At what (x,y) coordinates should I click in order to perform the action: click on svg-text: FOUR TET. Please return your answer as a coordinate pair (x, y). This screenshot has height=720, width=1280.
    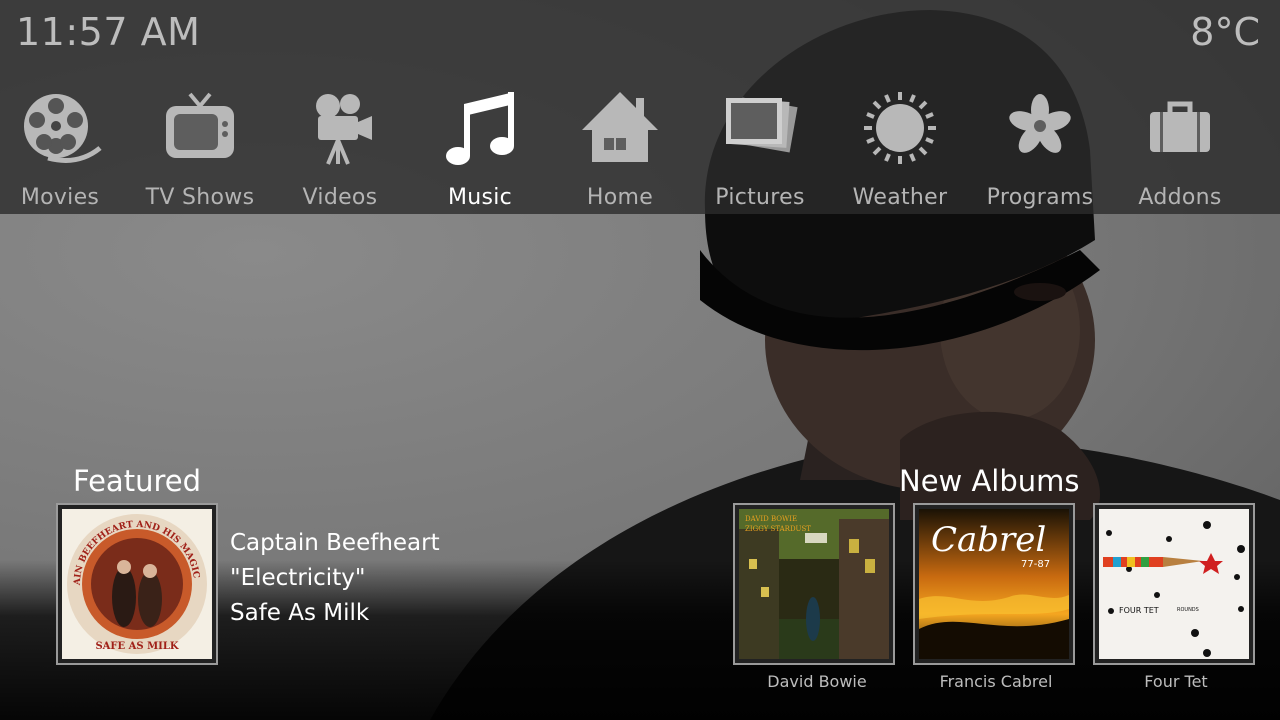
    Looking at the image, I should click on (1139, 610).